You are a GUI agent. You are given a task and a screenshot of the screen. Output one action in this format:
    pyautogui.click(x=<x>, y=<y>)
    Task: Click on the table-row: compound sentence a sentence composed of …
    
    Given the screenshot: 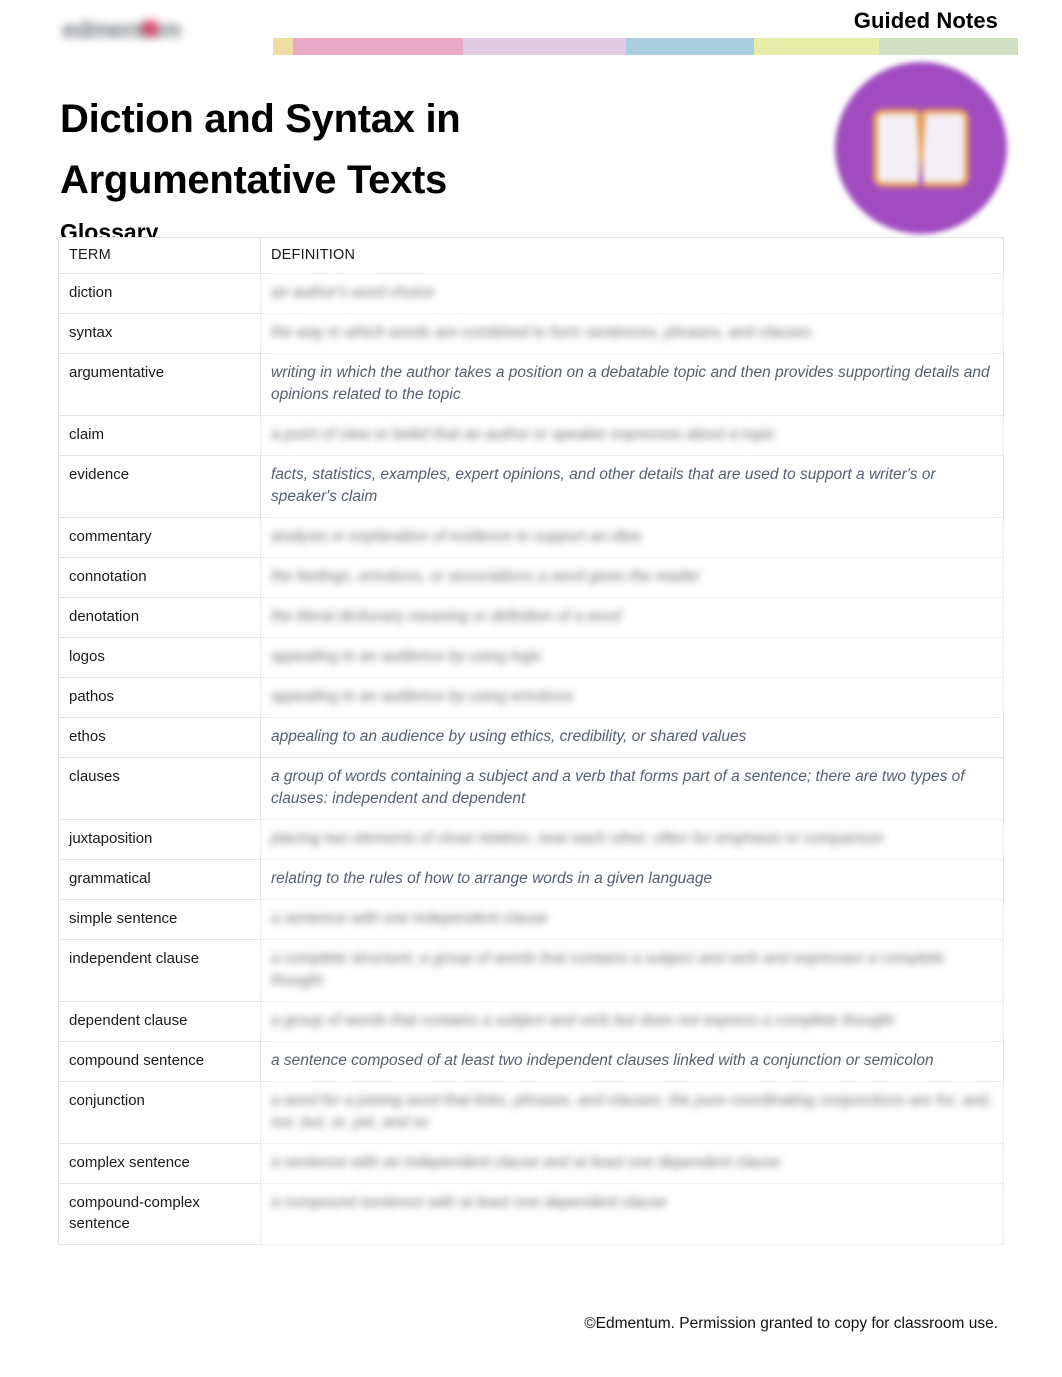 What is the action you would take?
    pyautogui.click(x=531, y=1061)
    